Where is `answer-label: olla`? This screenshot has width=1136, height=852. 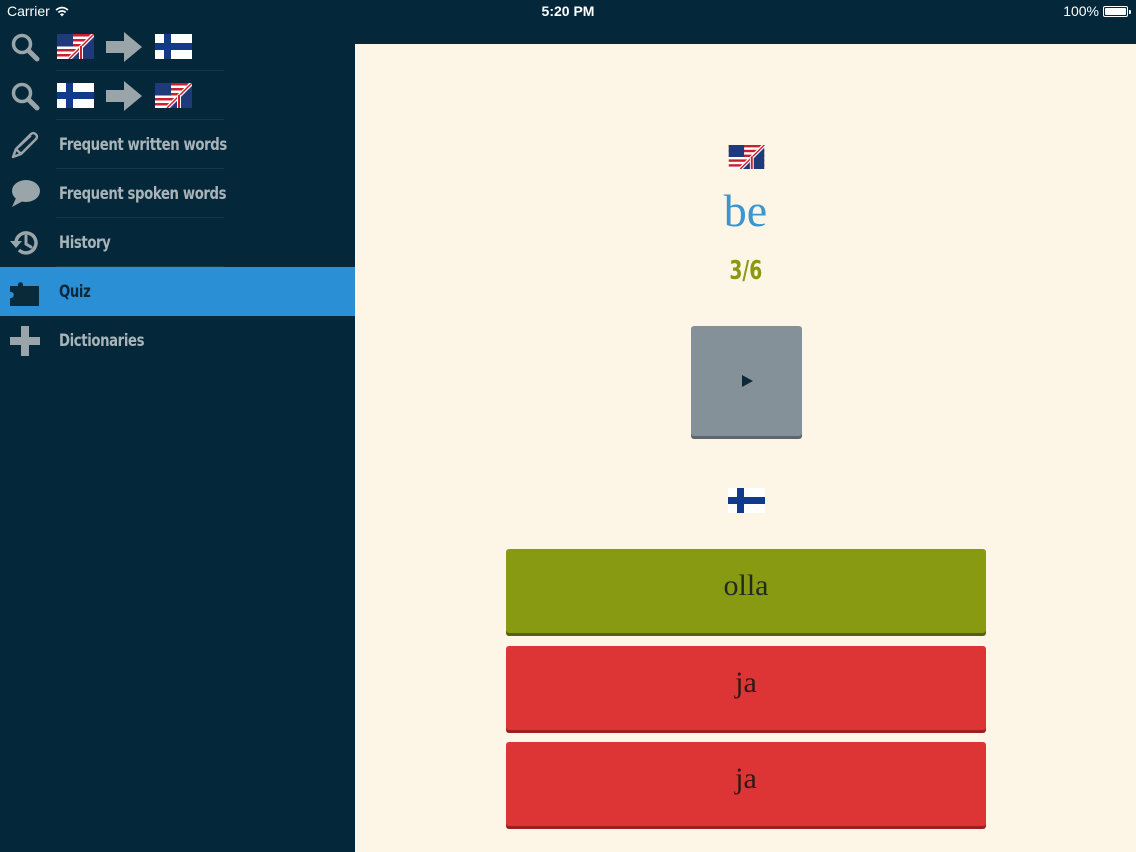 answer-label: olla is located at coordinates (746, 585).